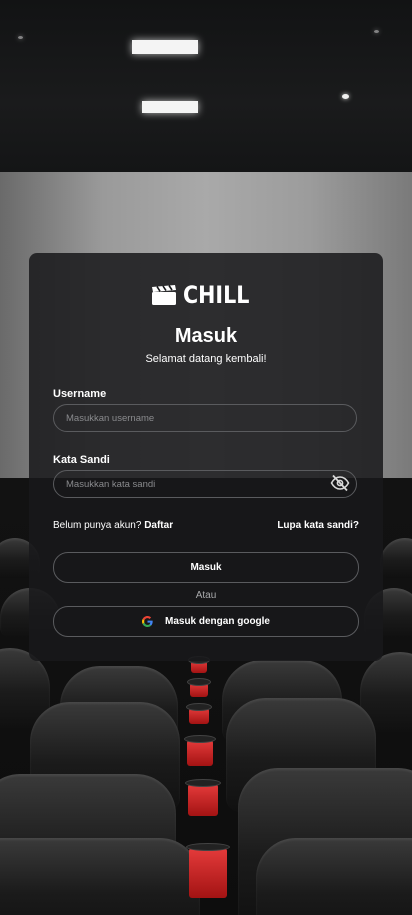 Image resolution: width=412 pixels, height=915 pixels. What do you see at coordinates (164, 295) in the screenshot?
I see `clapperboard-icon` at bounding box center [164, 295].